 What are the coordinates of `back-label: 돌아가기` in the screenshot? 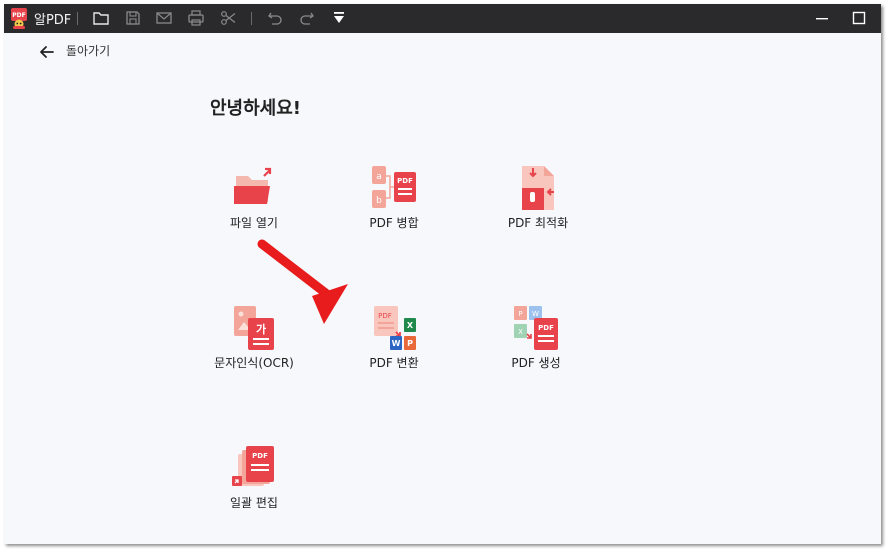 It's located at (88, 51).